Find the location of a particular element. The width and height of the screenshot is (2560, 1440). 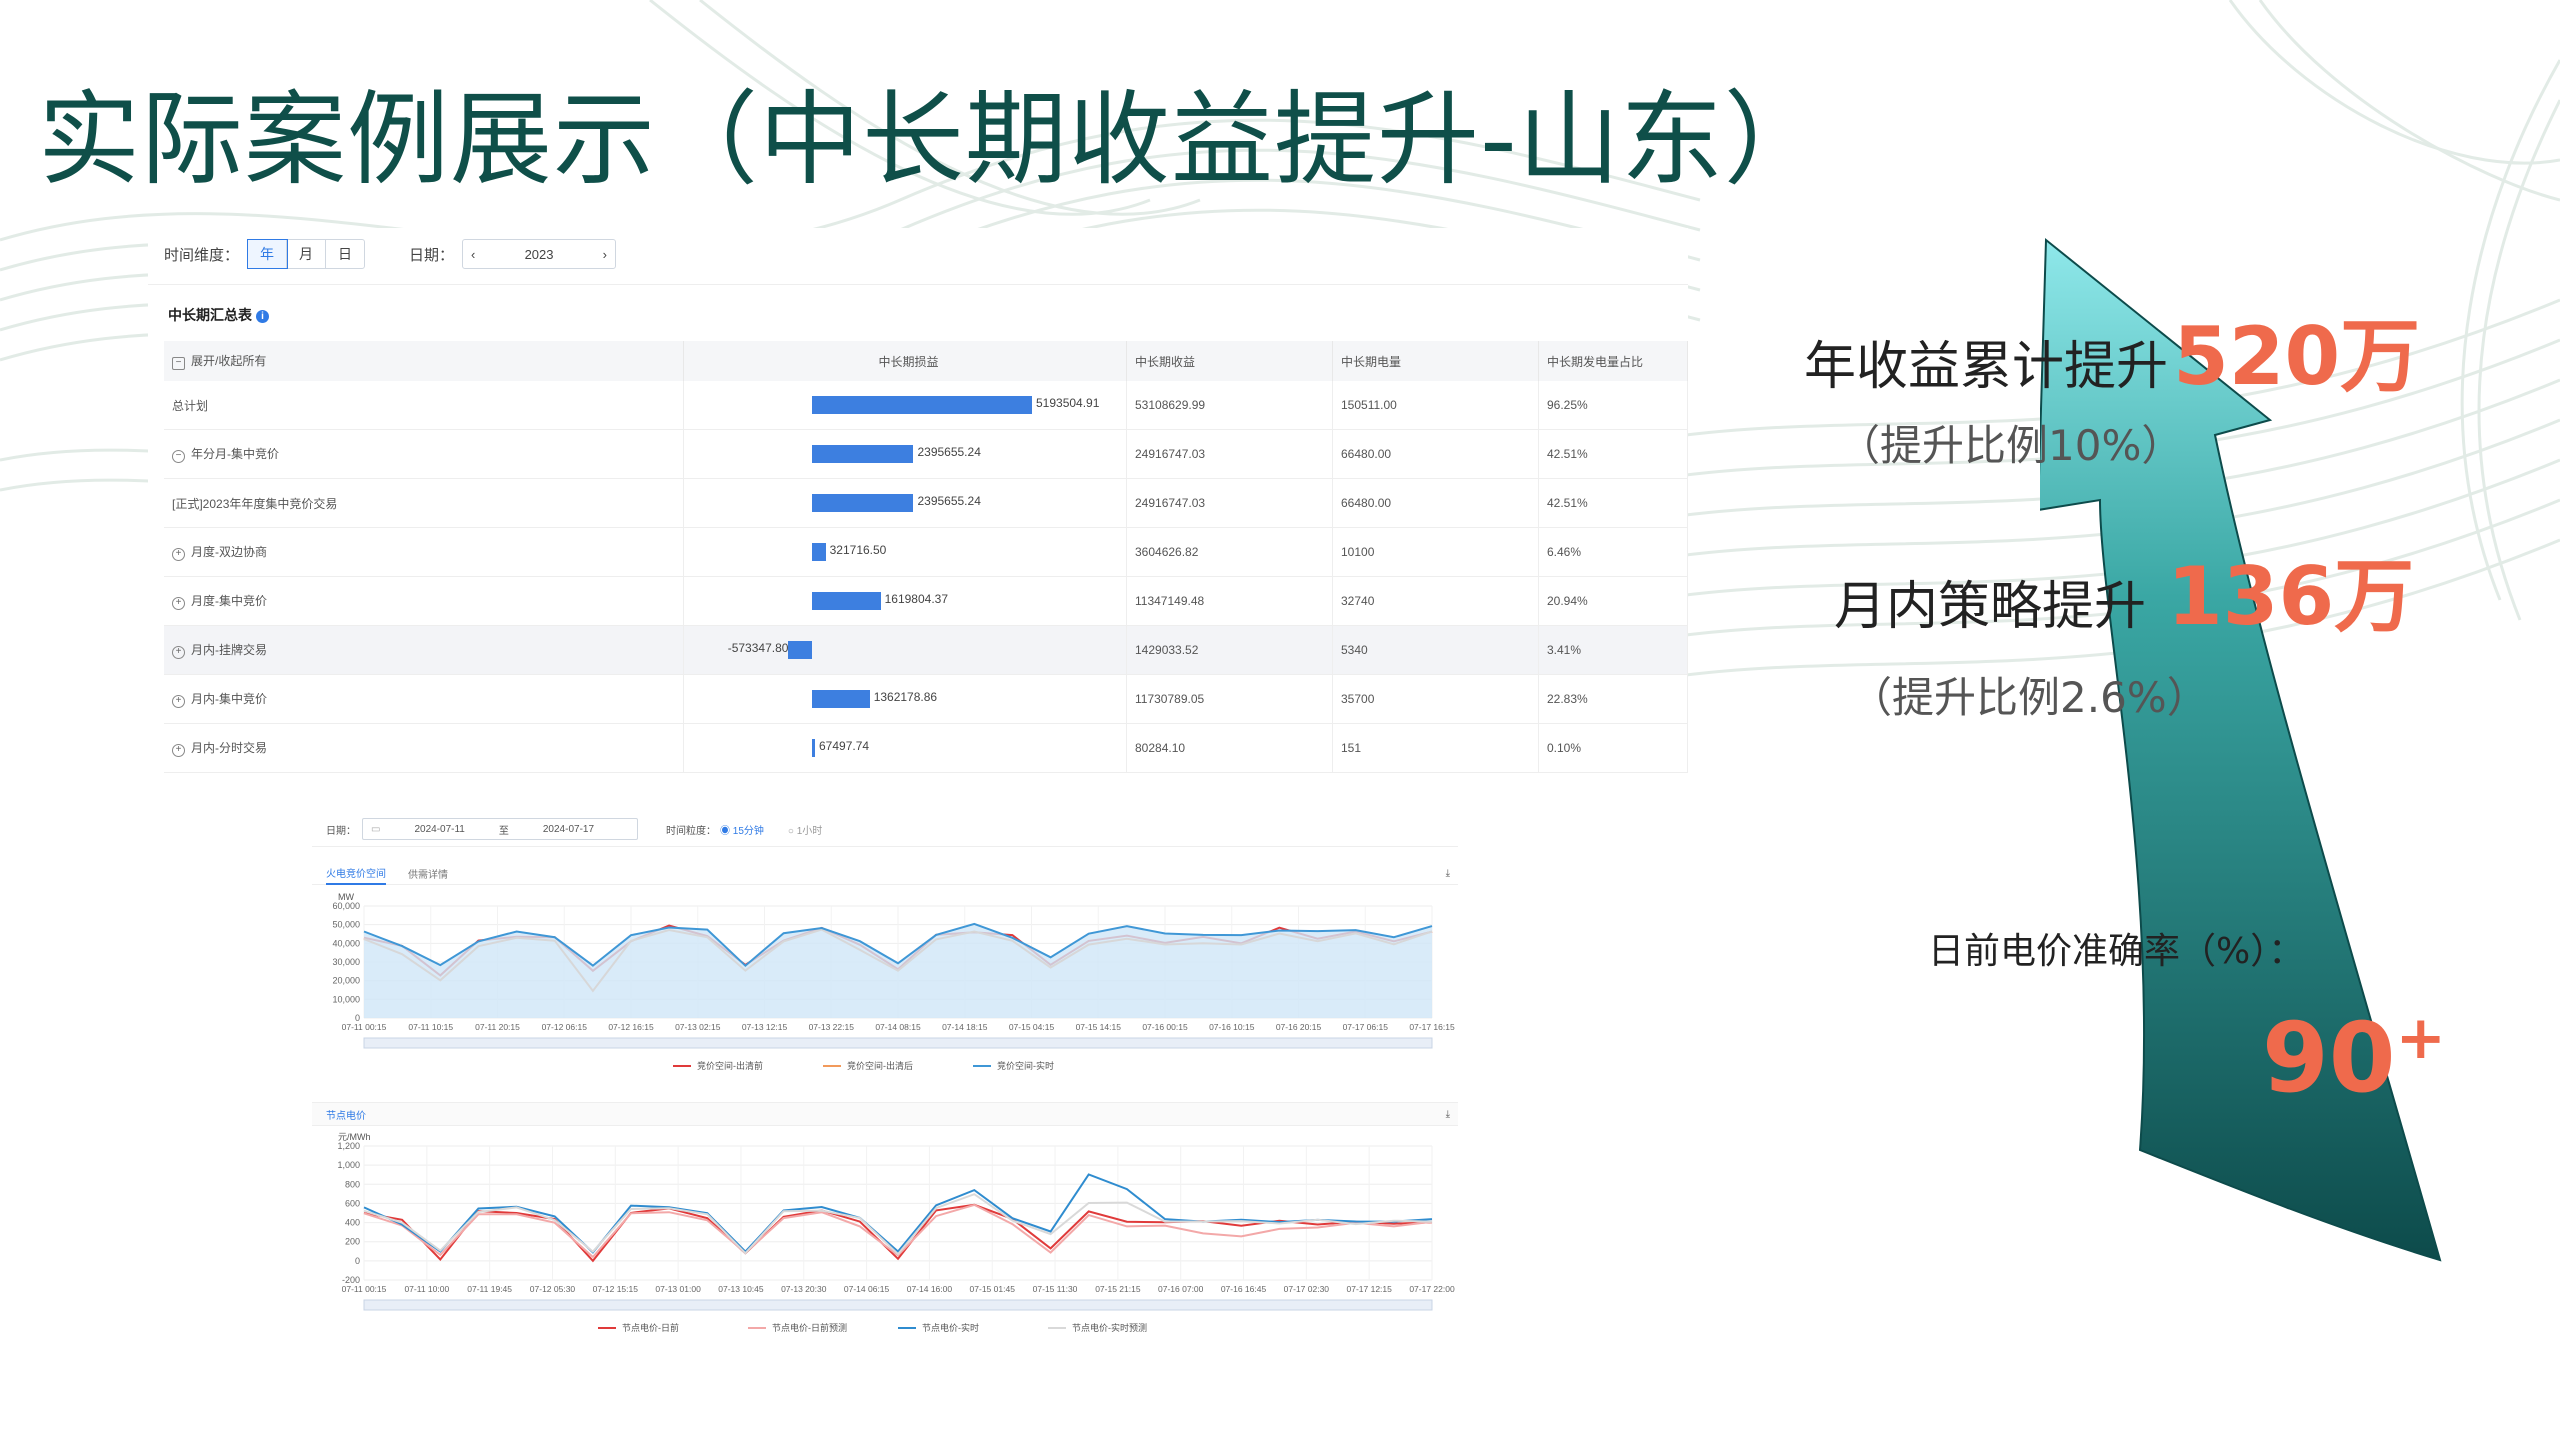

date-from: 2024-07-11 is located at coordinates (439, 829).